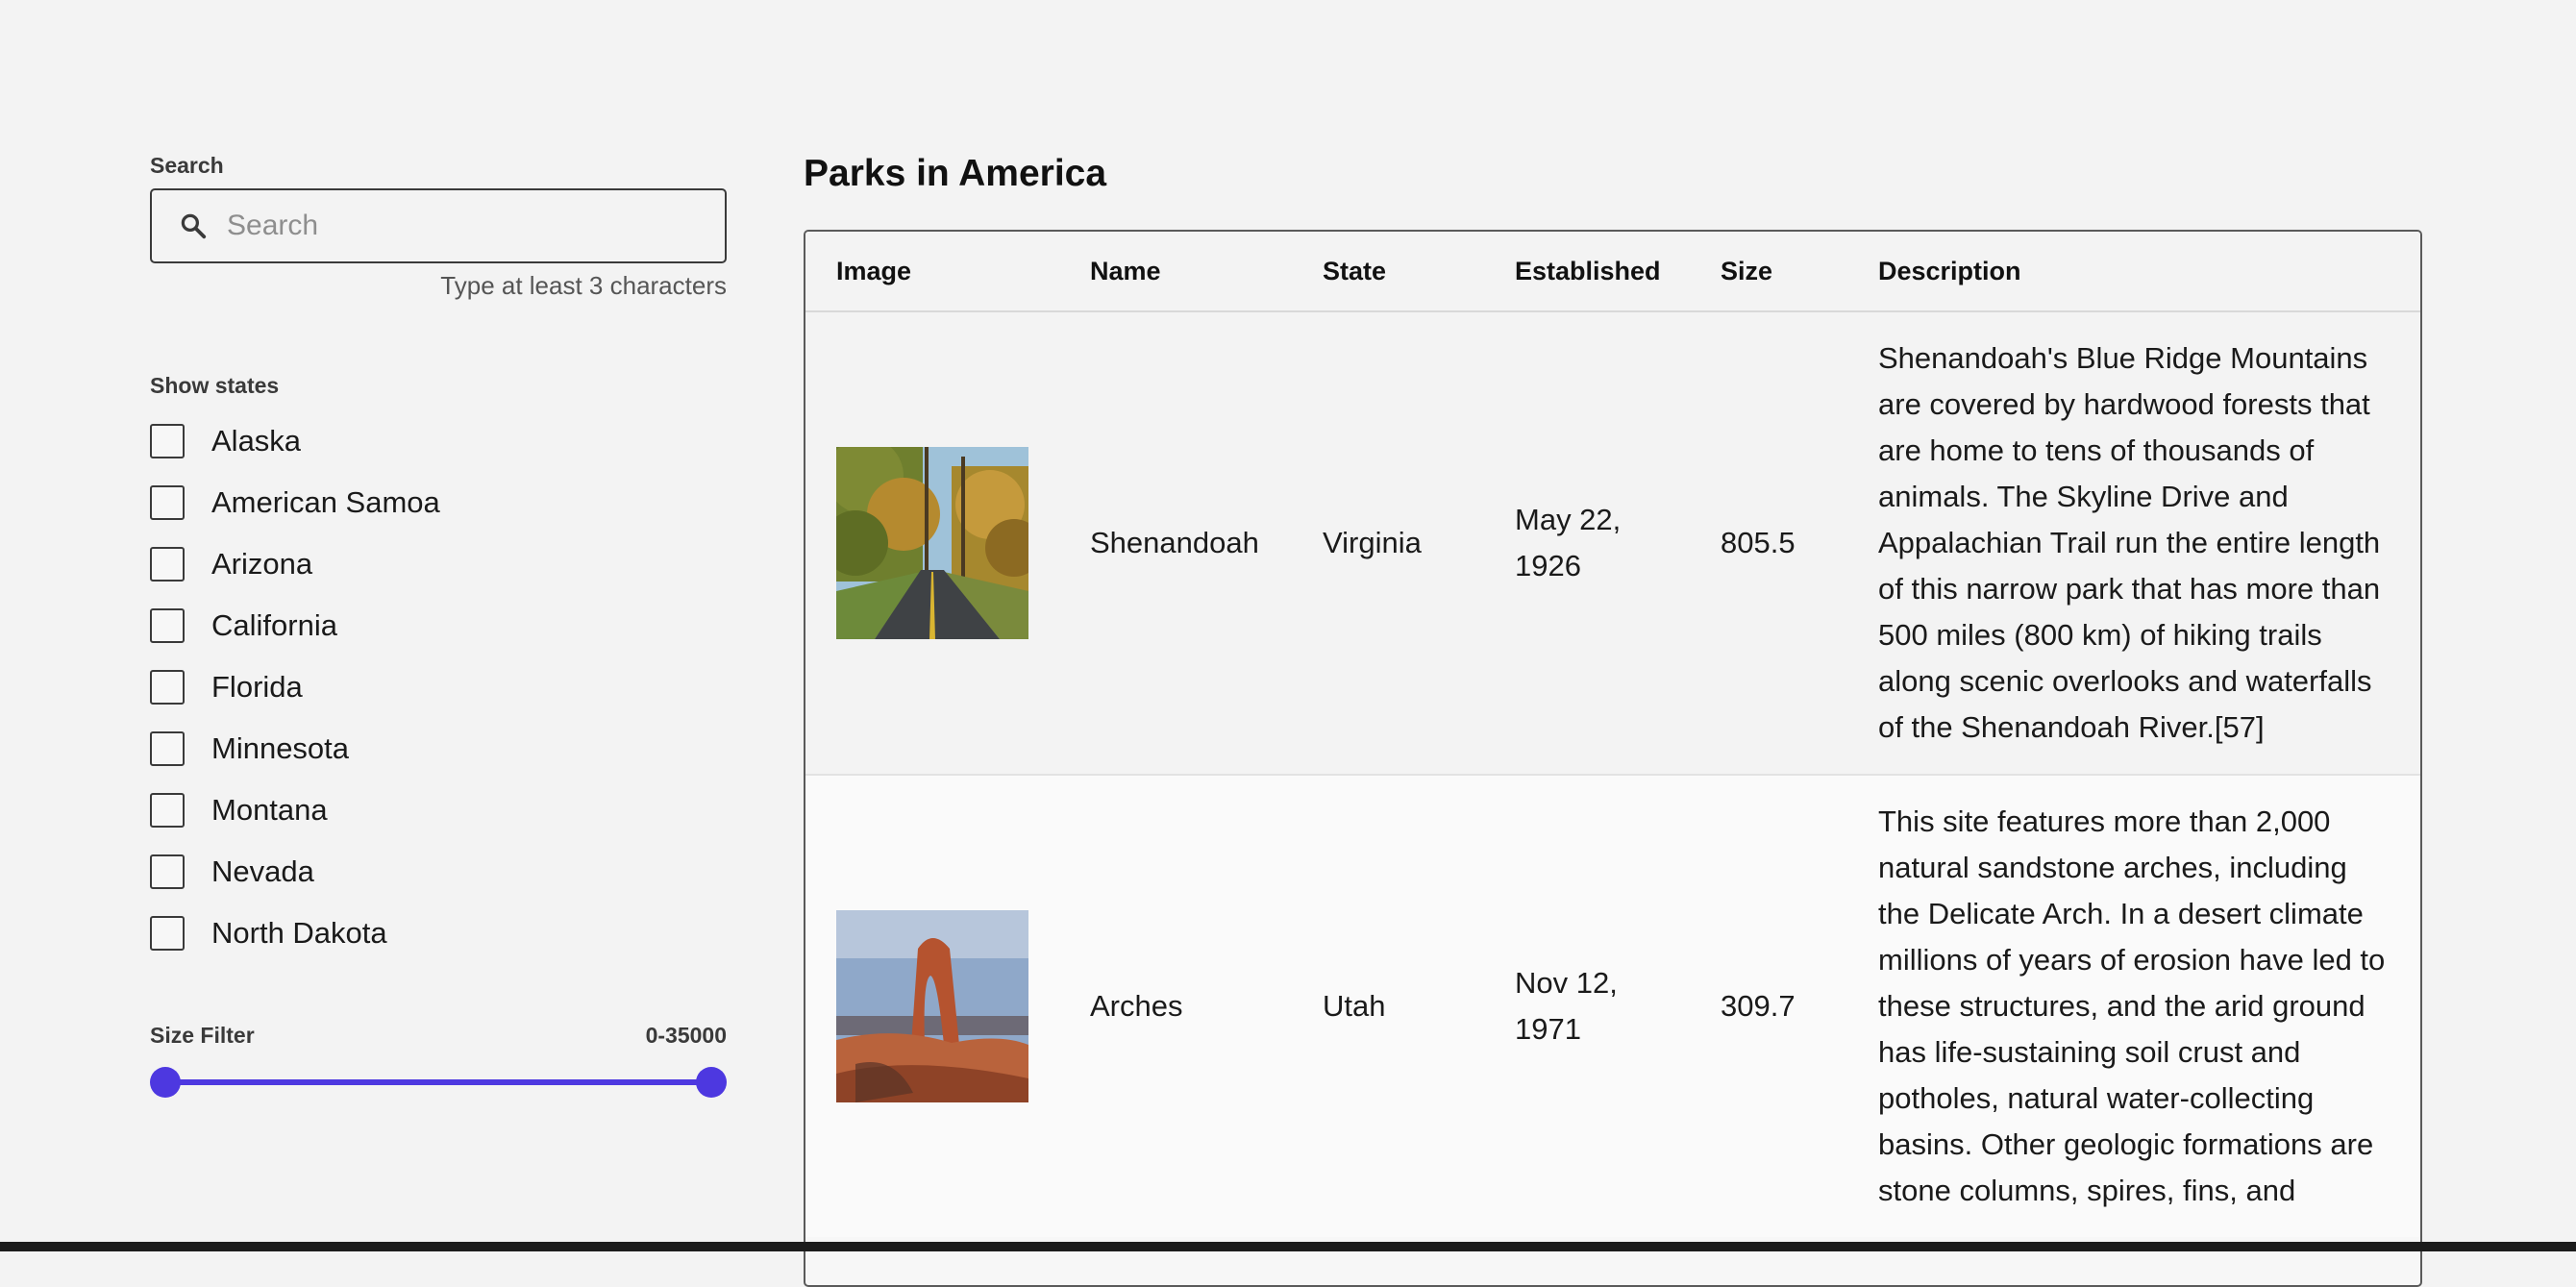 This screenshot has width=2576, height=1287. I want to click on search-field, so click(439, 225).